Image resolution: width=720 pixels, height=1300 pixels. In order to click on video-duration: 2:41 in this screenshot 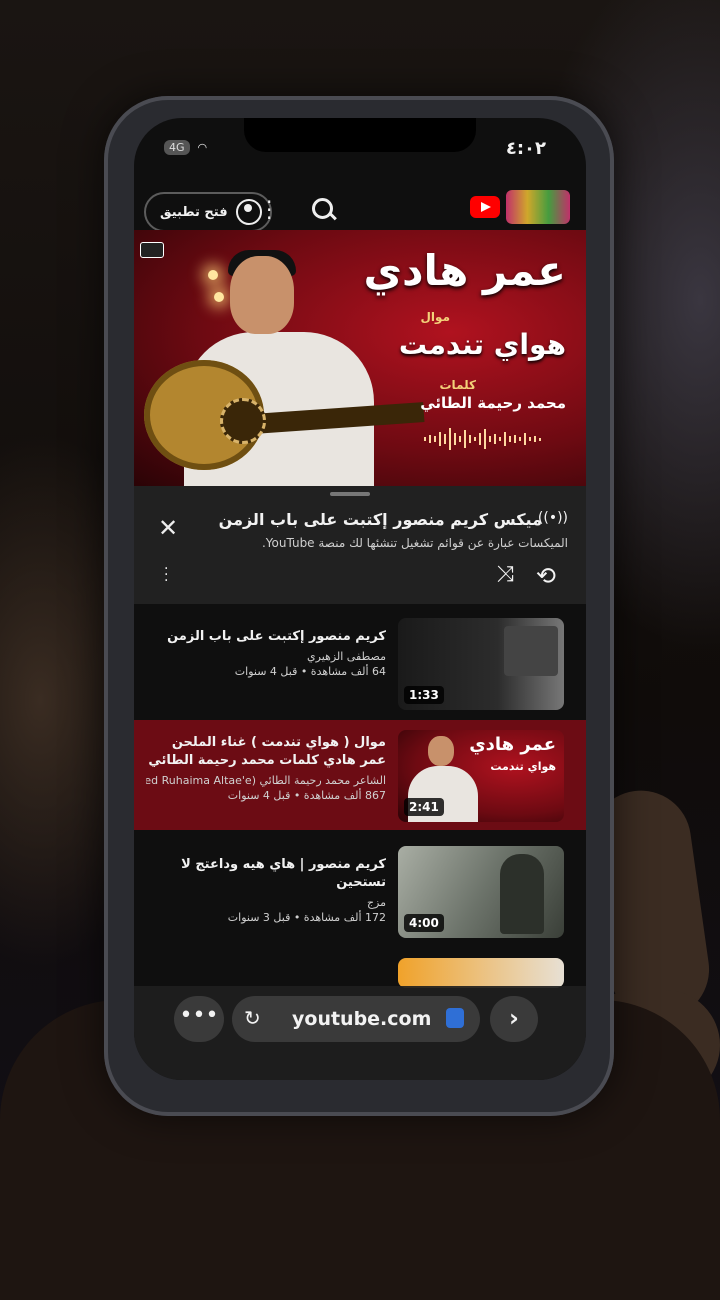, I will do `click(424, 807)`.